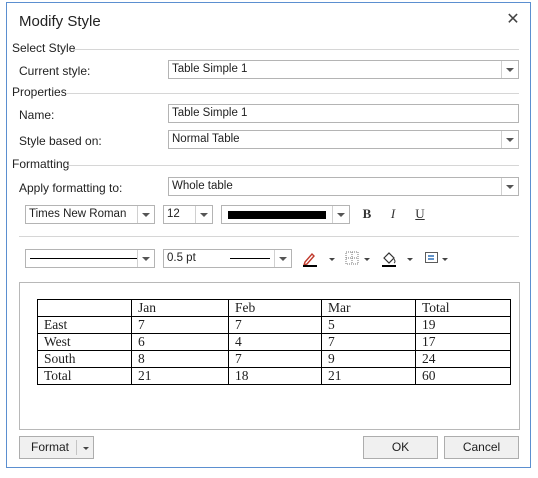 The height and width of the screenshot is (478, 538). I want to click on name-input: Table Simple 1, so click(343, 113).